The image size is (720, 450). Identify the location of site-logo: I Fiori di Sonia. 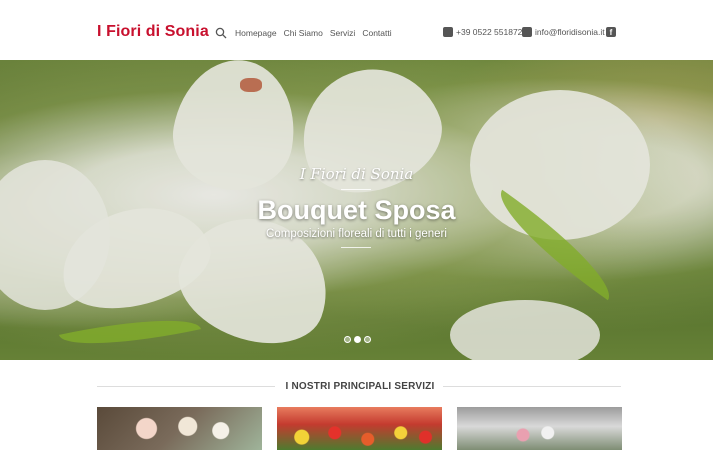
(153, 32).